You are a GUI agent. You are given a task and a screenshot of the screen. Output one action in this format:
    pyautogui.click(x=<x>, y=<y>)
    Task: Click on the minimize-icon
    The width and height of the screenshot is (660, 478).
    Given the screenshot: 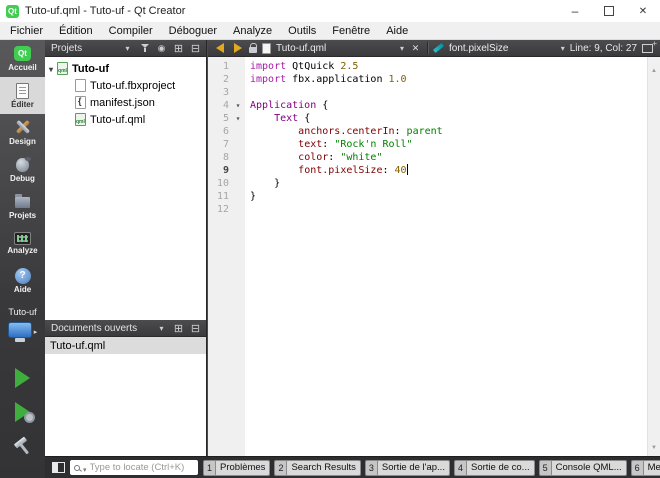 What is the action you would take?
    pyautogui.click(x=575, y=11)
    